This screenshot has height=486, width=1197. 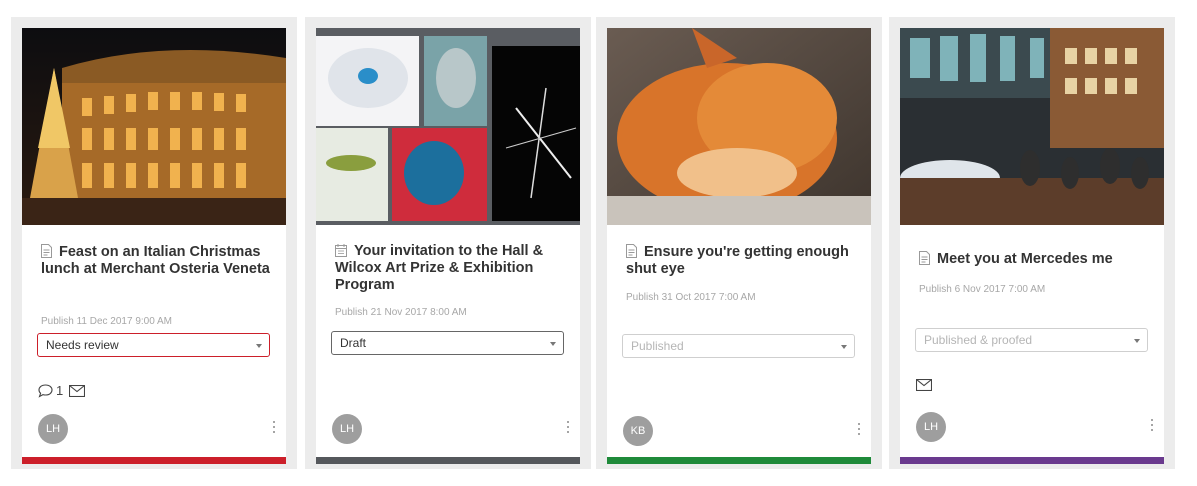 I want to click on comment-count: 1, so click(x=60, y=390).